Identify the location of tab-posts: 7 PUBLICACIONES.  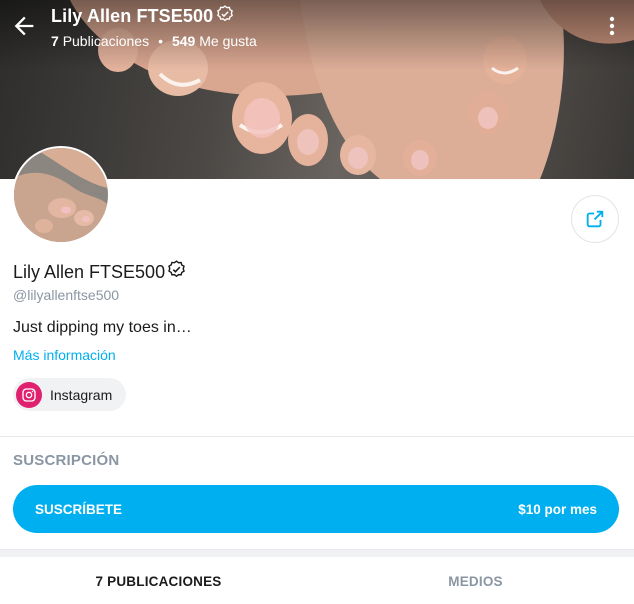
(158, 580).